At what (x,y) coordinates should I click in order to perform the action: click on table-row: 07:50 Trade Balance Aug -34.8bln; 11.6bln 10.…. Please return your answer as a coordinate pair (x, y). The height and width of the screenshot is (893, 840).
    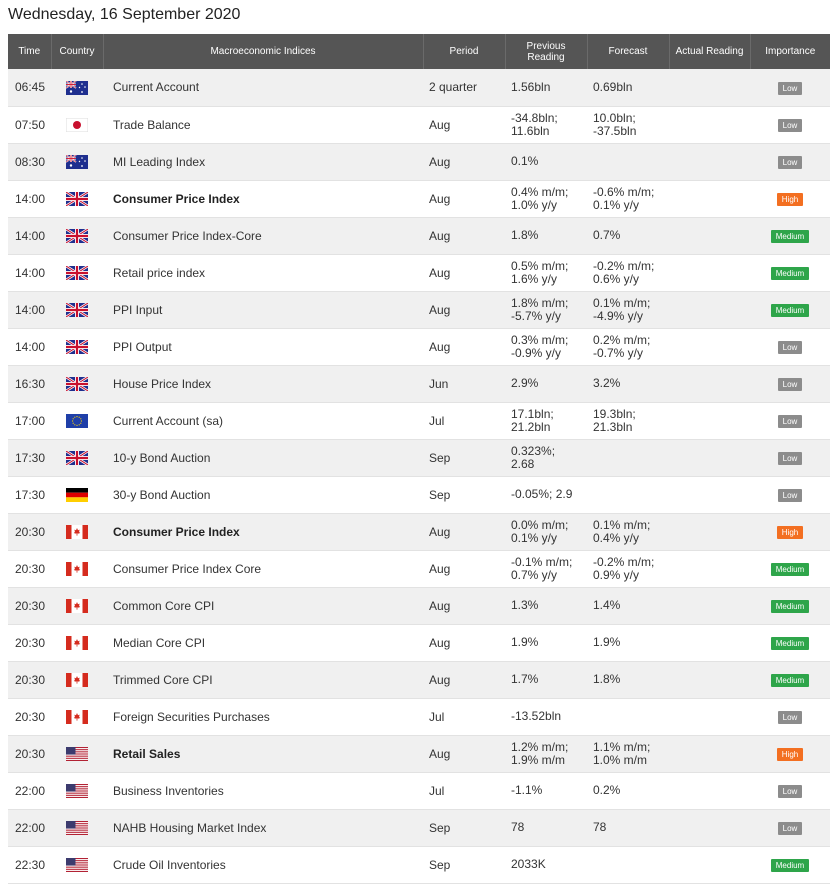
    Looking at the image, I should click on (419, 125).